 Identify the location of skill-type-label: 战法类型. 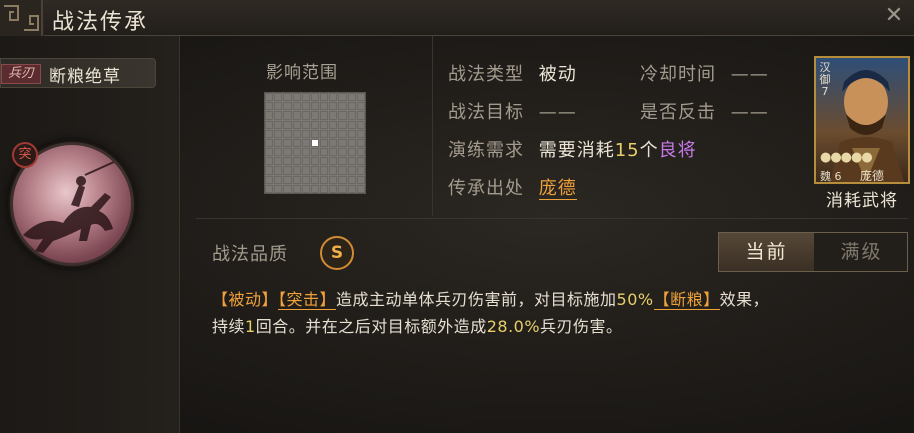
(486, 74).